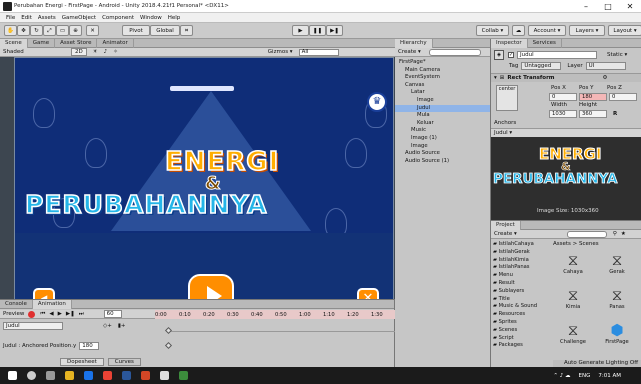 The width and height of the screenshot is (641, 384). Describe the element at coordinates (174, 18) in the screenshot. I see `menu-help: Help` at that location.